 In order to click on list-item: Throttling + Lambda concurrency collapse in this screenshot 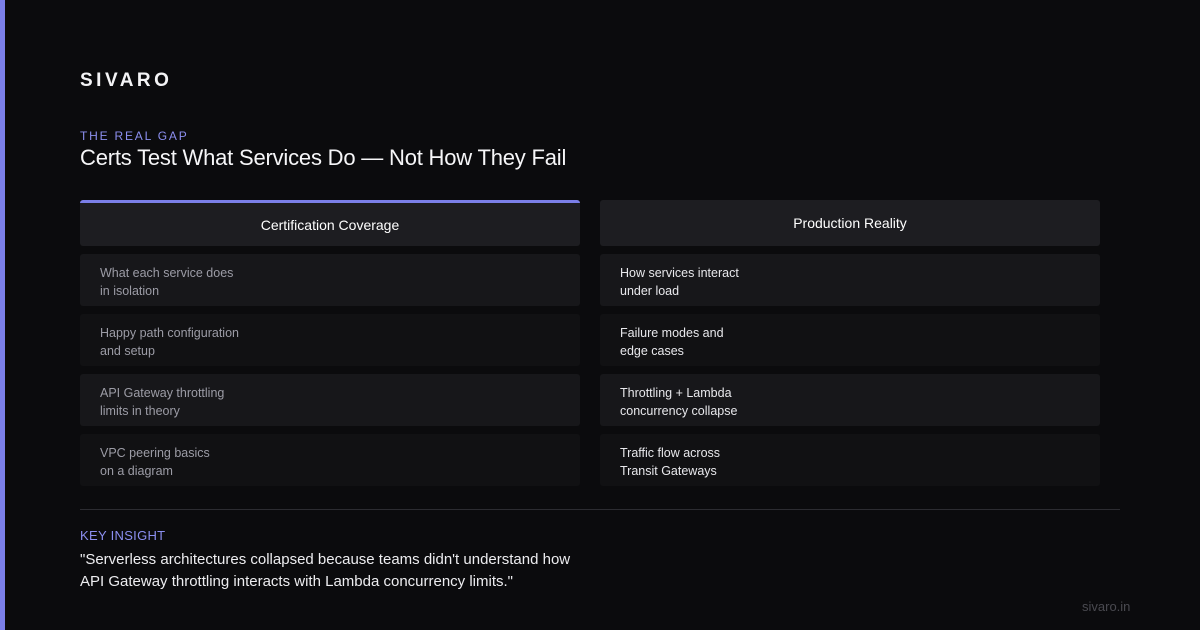, I will do `click(850, 400)`.